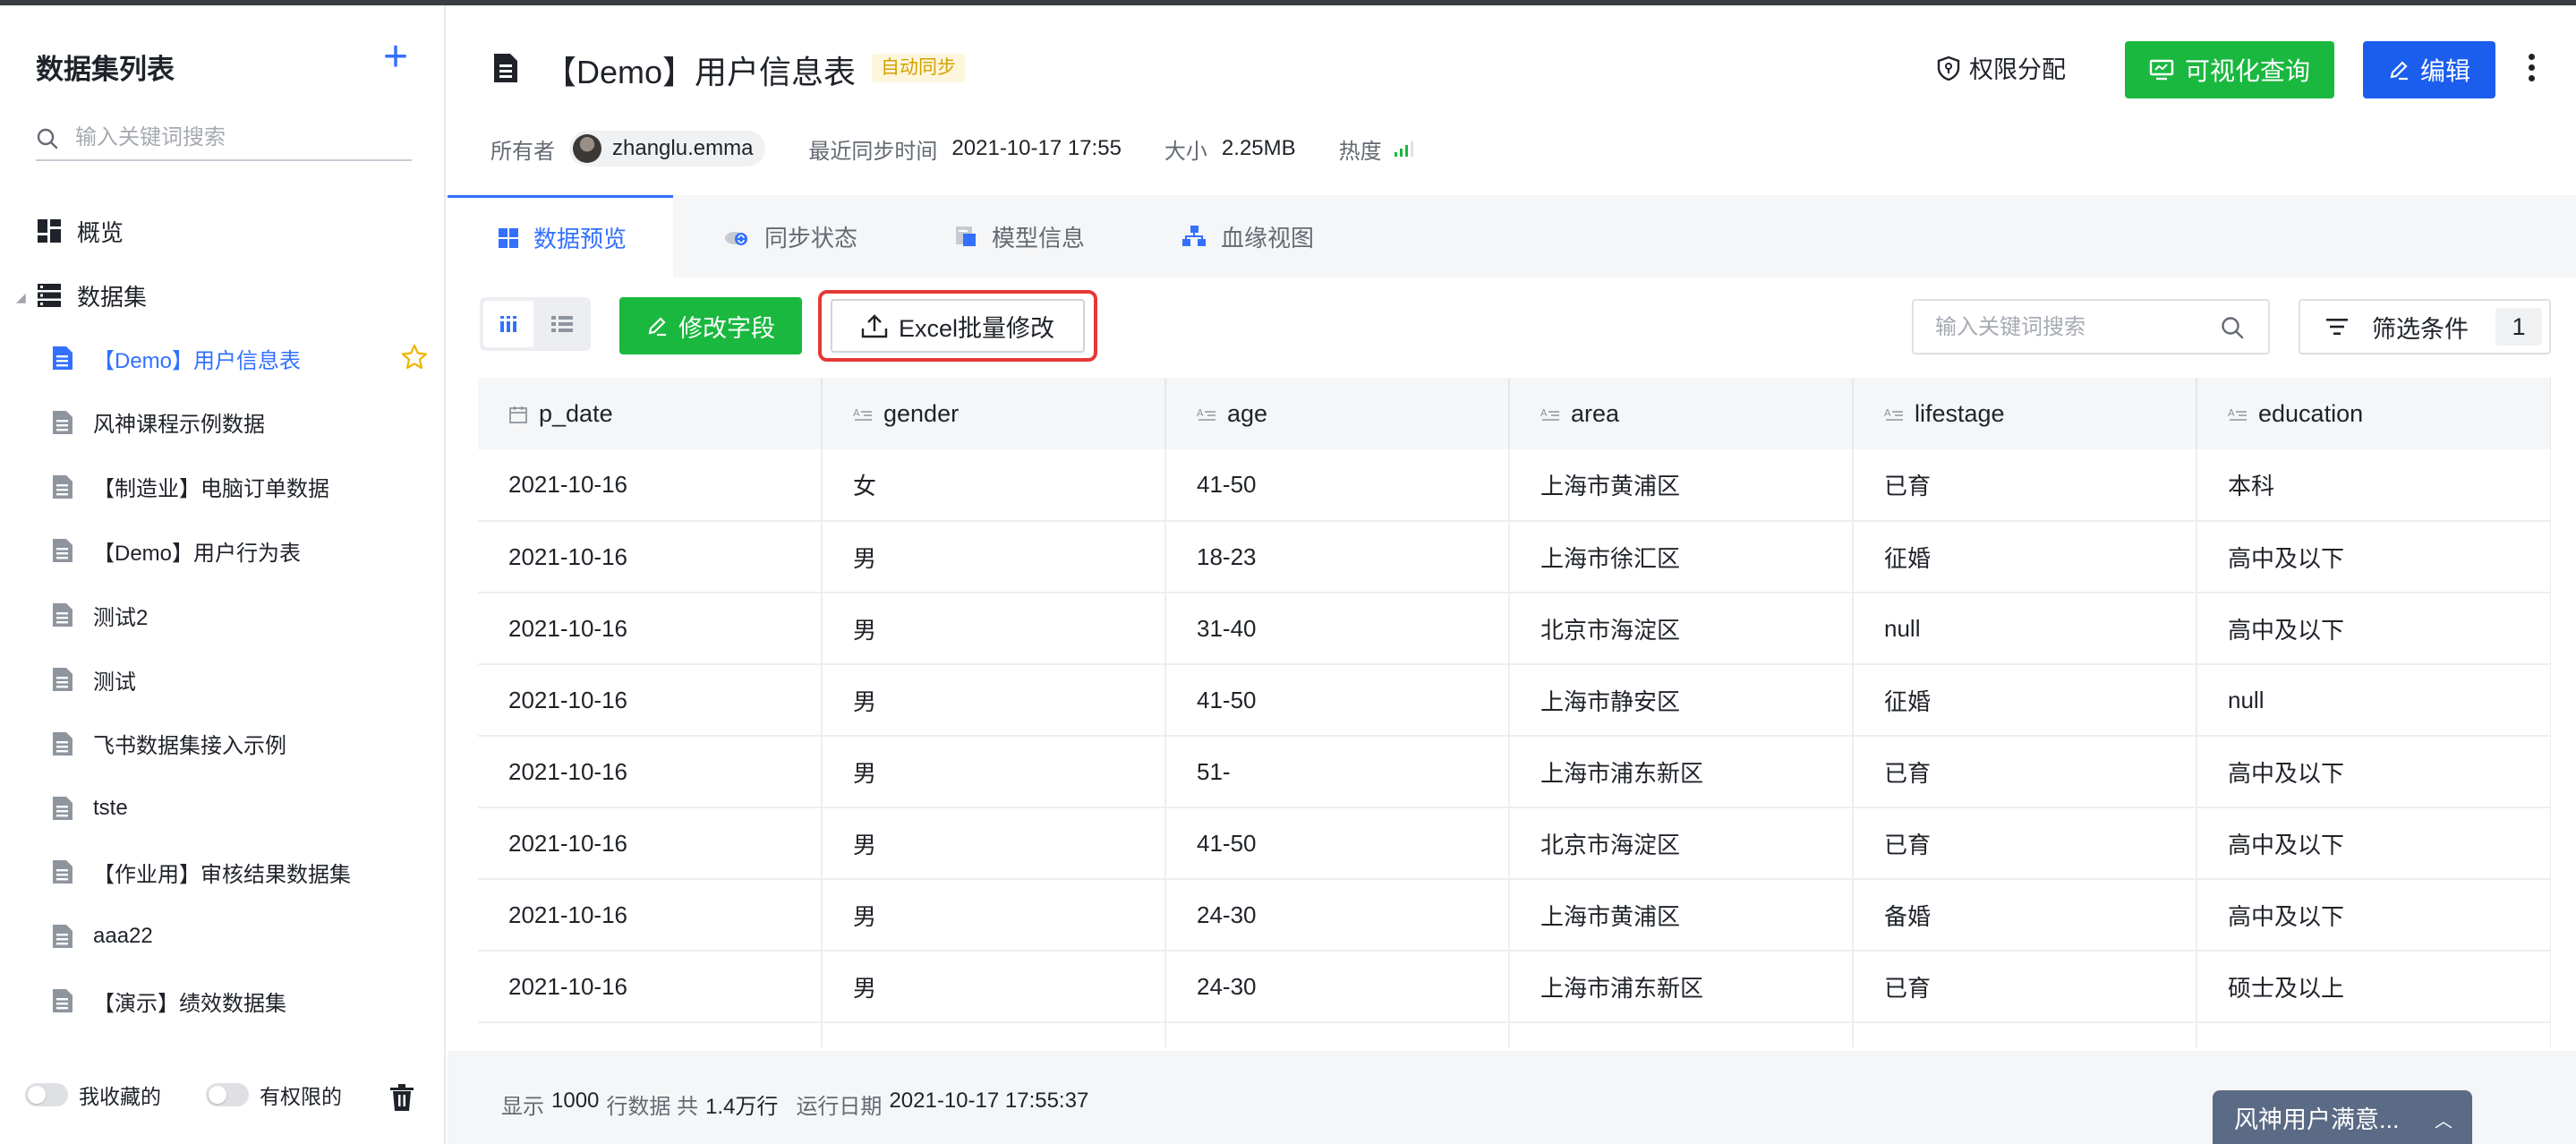 The height and width of the screenshot is (1144, 2576). I want to click on survey-popup: 风神用户满意... ︿, so click(2342, 1117).